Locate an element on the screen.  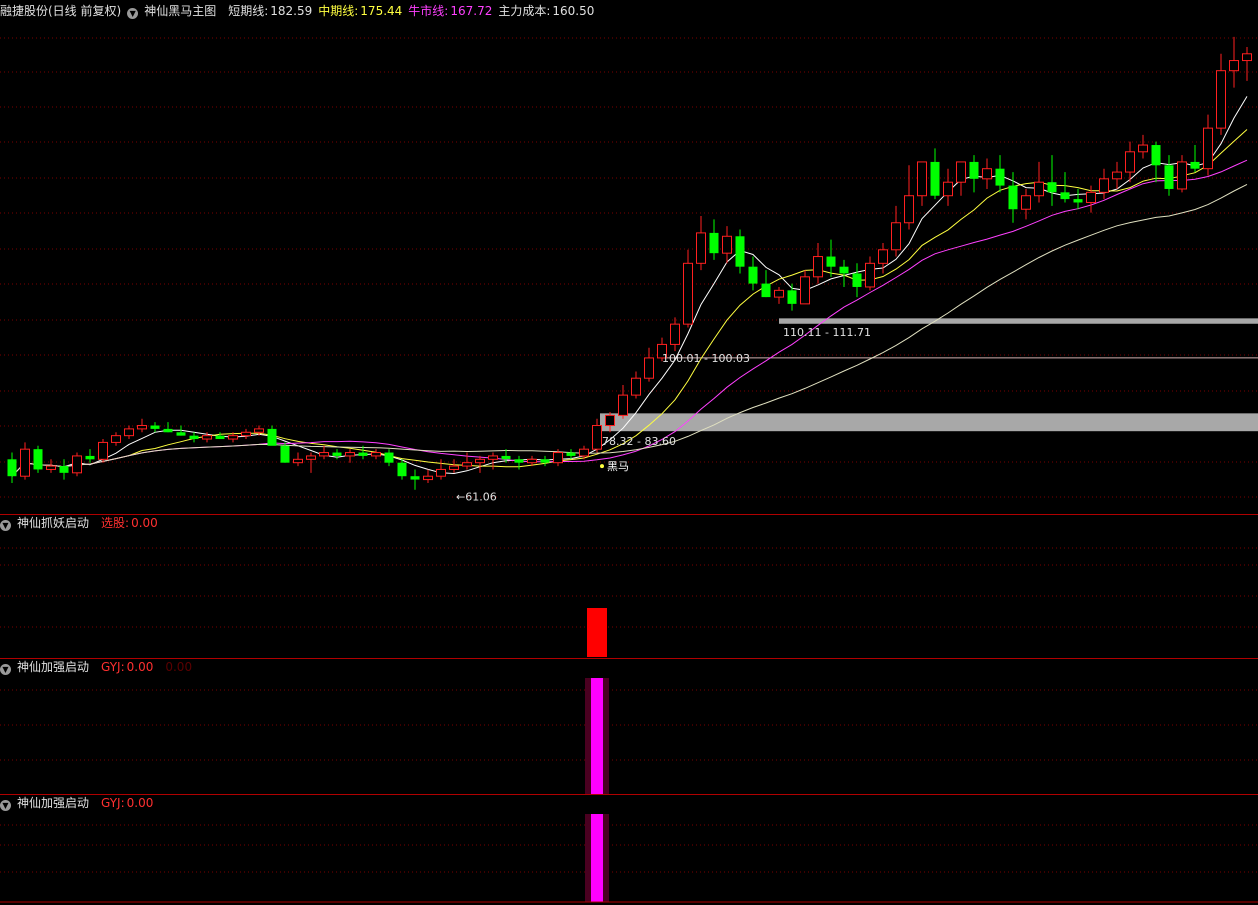
cost-line-value: 160.50 is located at coordinates (573, 11).